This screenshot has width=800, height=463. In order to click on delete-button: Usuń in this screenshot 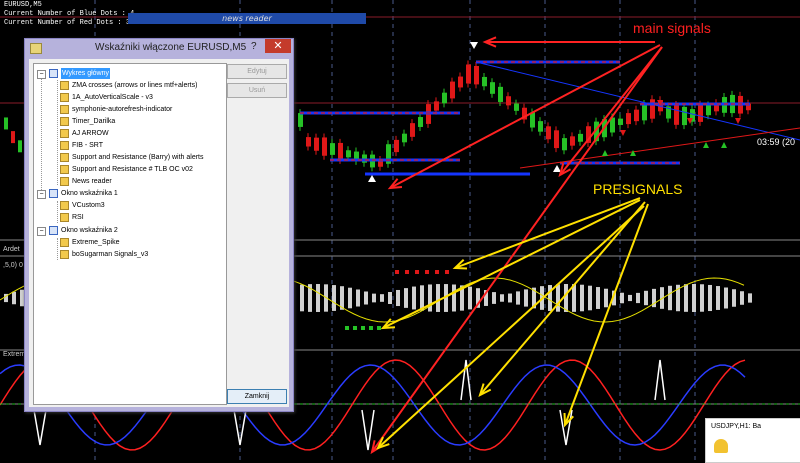, I will do `click(257, 90)`.